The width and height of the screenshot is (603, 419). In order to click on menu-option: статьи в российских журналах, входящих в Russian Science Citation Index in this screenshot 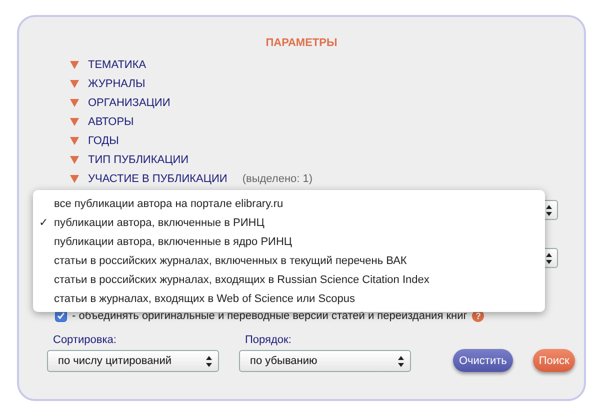, I will do `click(242, 280)`.